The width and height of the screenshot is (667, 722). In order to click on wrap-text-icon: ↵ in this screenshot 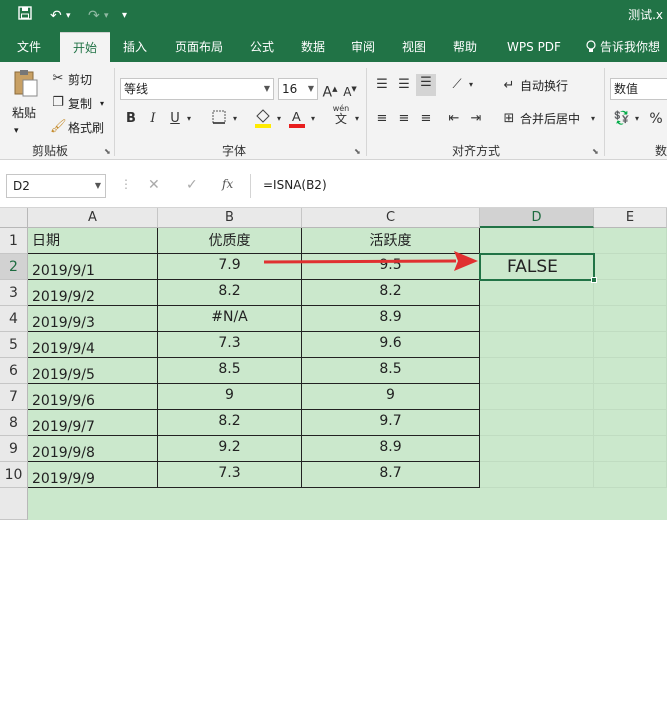, I will do `click(509, 86)`.